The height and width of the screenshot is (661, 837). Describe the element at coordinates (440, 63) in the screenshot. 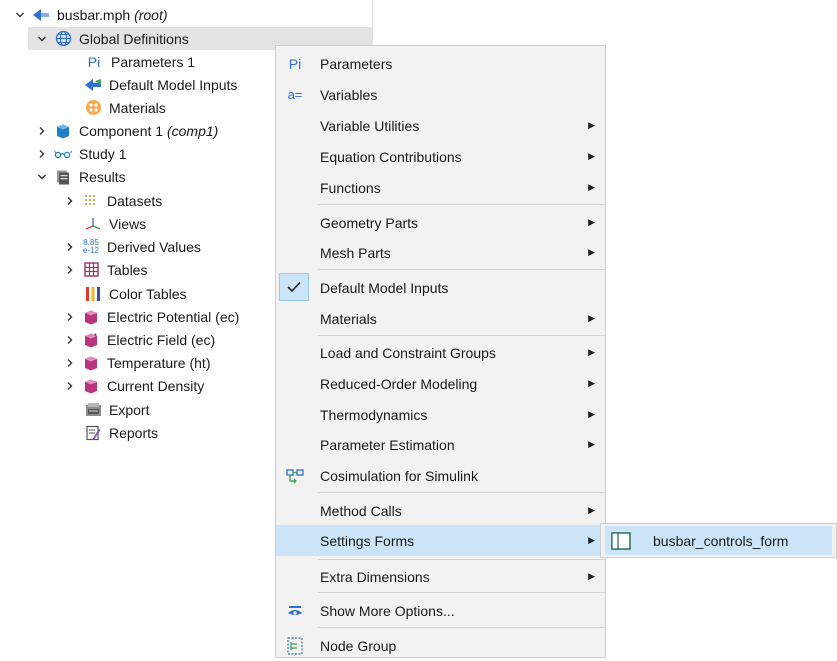

I see `menu-item-parameters: Pi Parameters` at that location.